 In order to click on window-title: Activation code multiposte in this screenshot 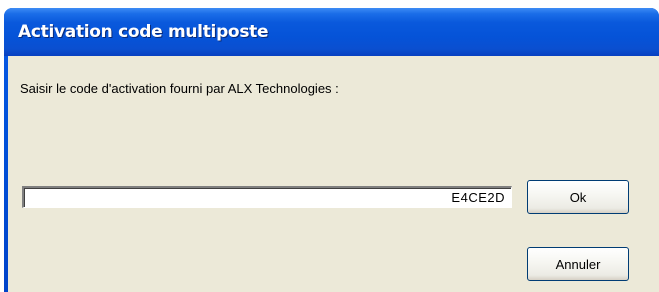, I will do `click(143, 32)`.